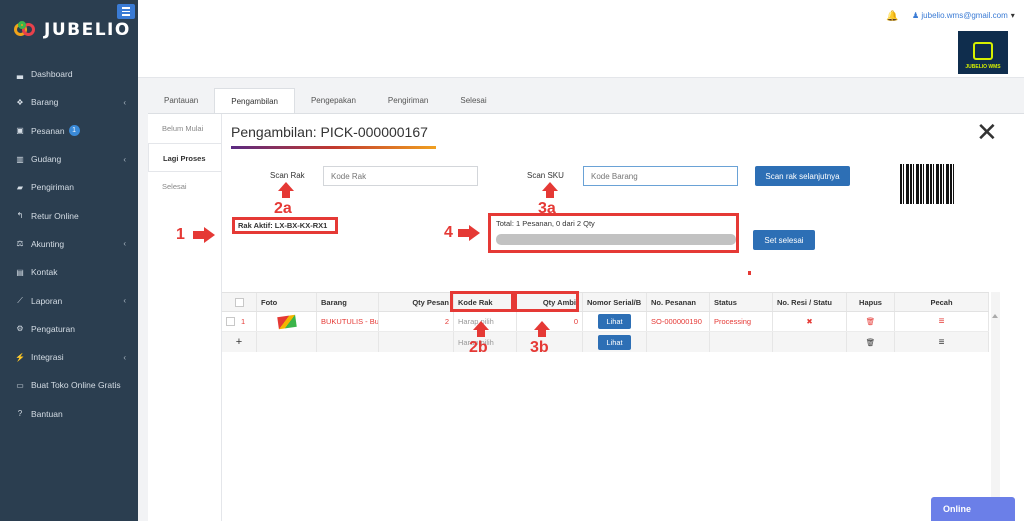  I want to click on empty-resi, so click(810, 342).